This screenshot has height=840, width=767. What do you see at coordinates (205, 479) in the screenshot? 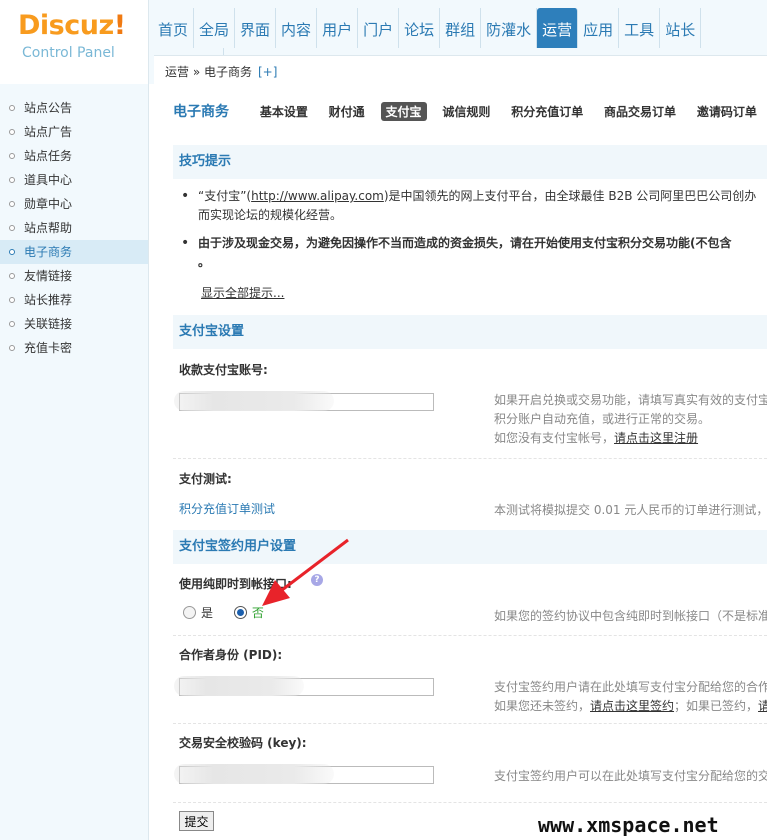
I see `test-label: 支付测试:` at bounding box center [205, 479].